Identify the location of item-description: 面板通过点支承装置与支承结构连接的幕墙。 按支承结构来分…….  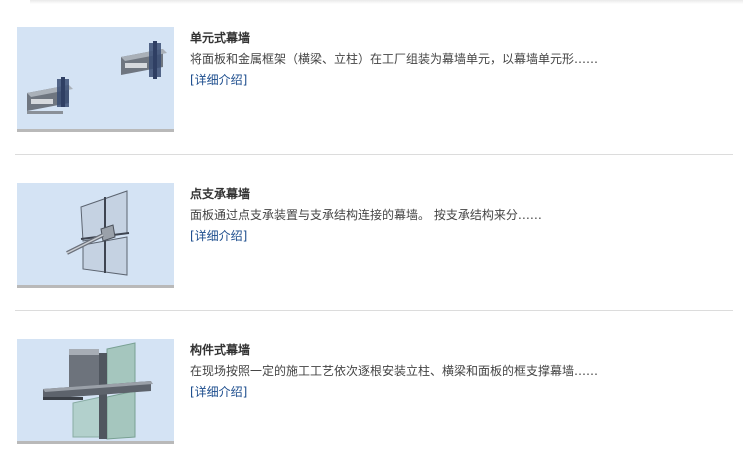
(366, 215).